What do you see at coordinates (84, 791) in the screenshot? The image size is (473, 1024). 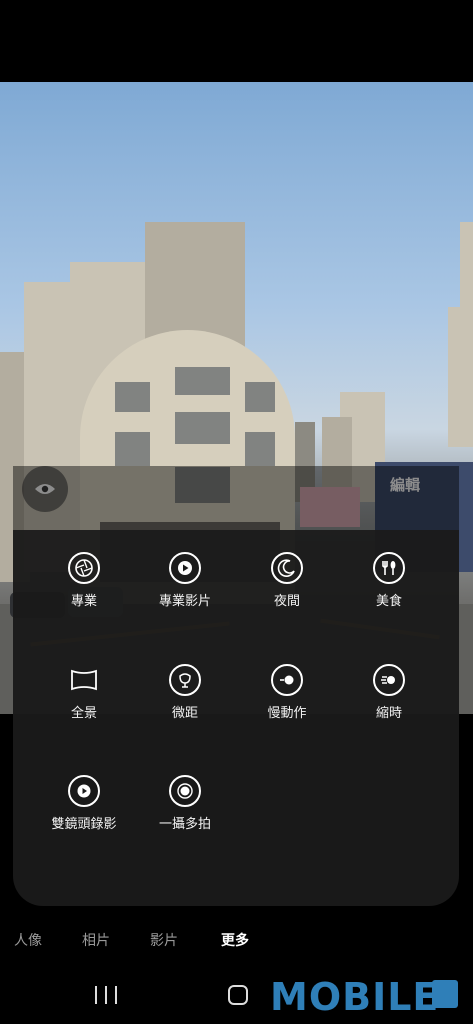 I see `dual-record-icon` at bounding box center [84, 791].